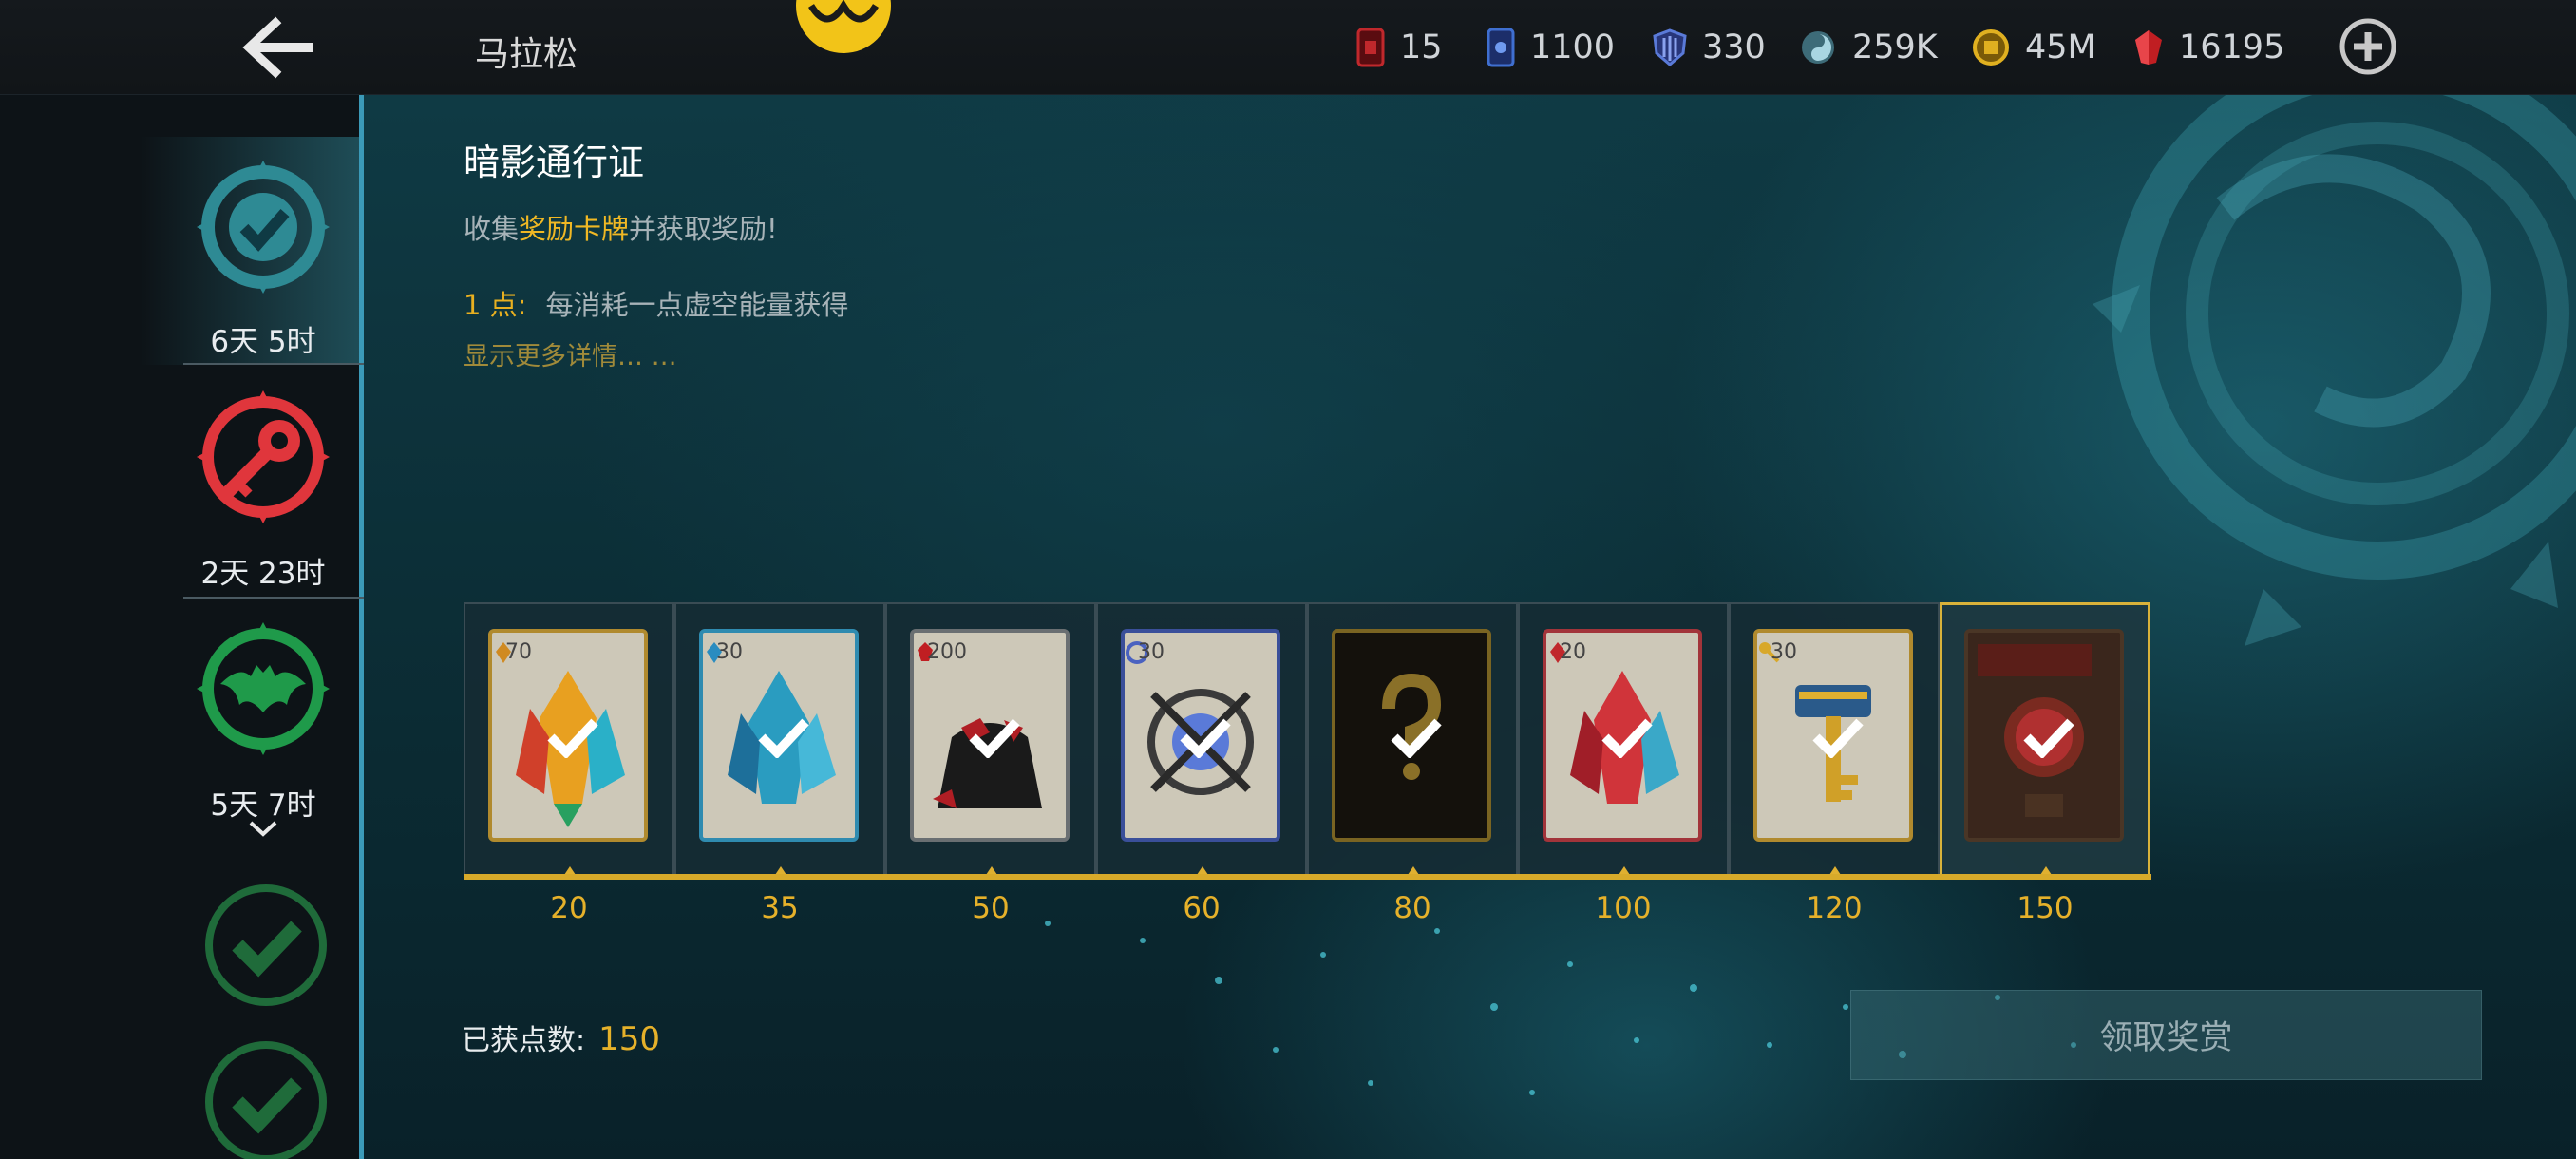  Describe the element at coordinates (703, 229) in the screenshot. I see `subtitle-suffix: 并获取奖励!` at that location.